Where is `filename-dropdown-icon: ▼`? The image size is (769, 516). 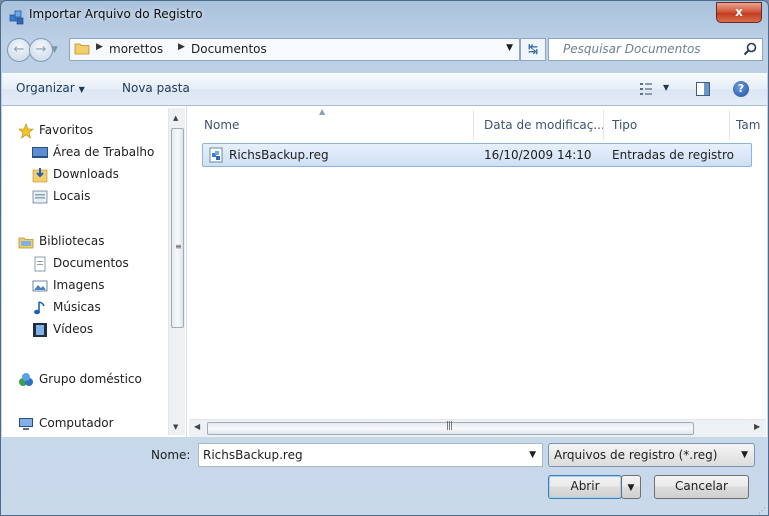 filename-dropdown-icon: ▼ is located at coordinates (532, 455).